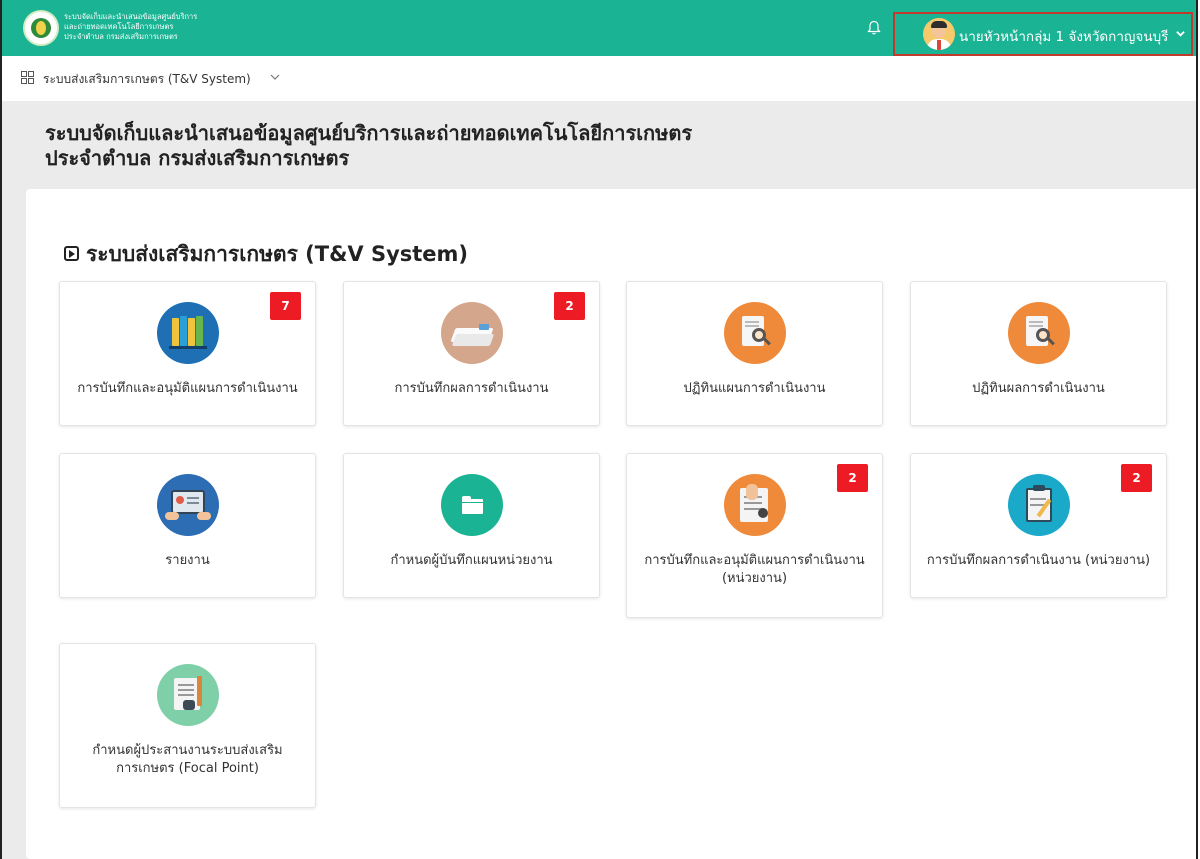  I want to click on checklist-icon, so click(755, 505).